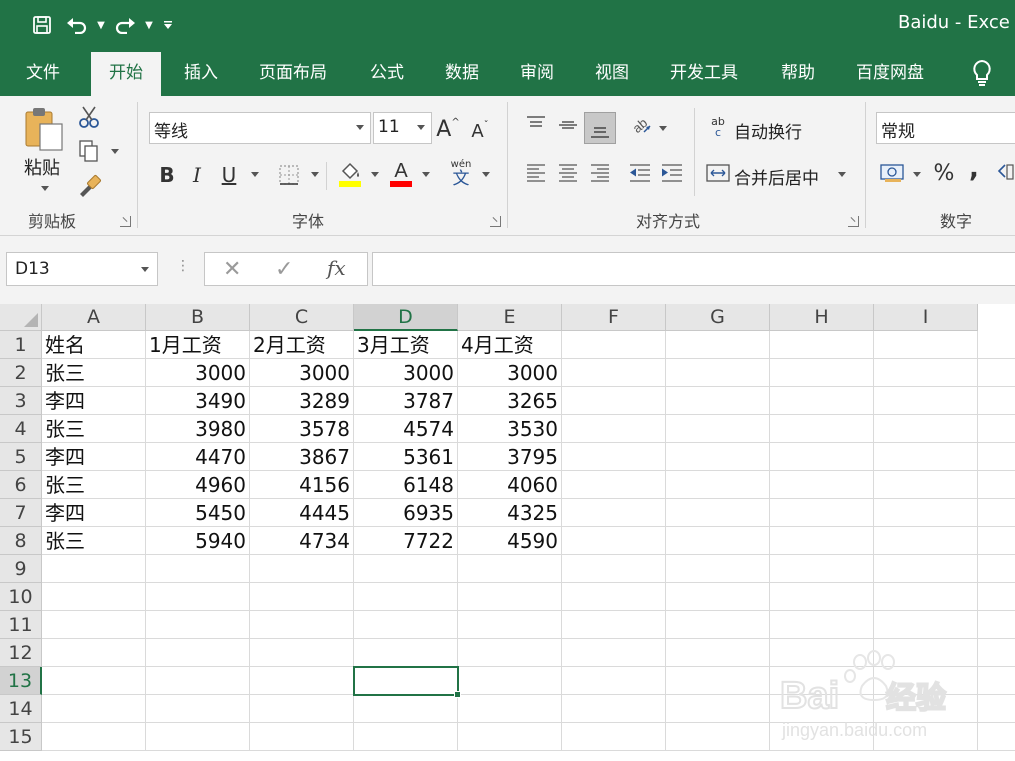  Describe the element at coordinates (94, 345) in the screenshot. I see `cell-a1: 姓名` at that location.